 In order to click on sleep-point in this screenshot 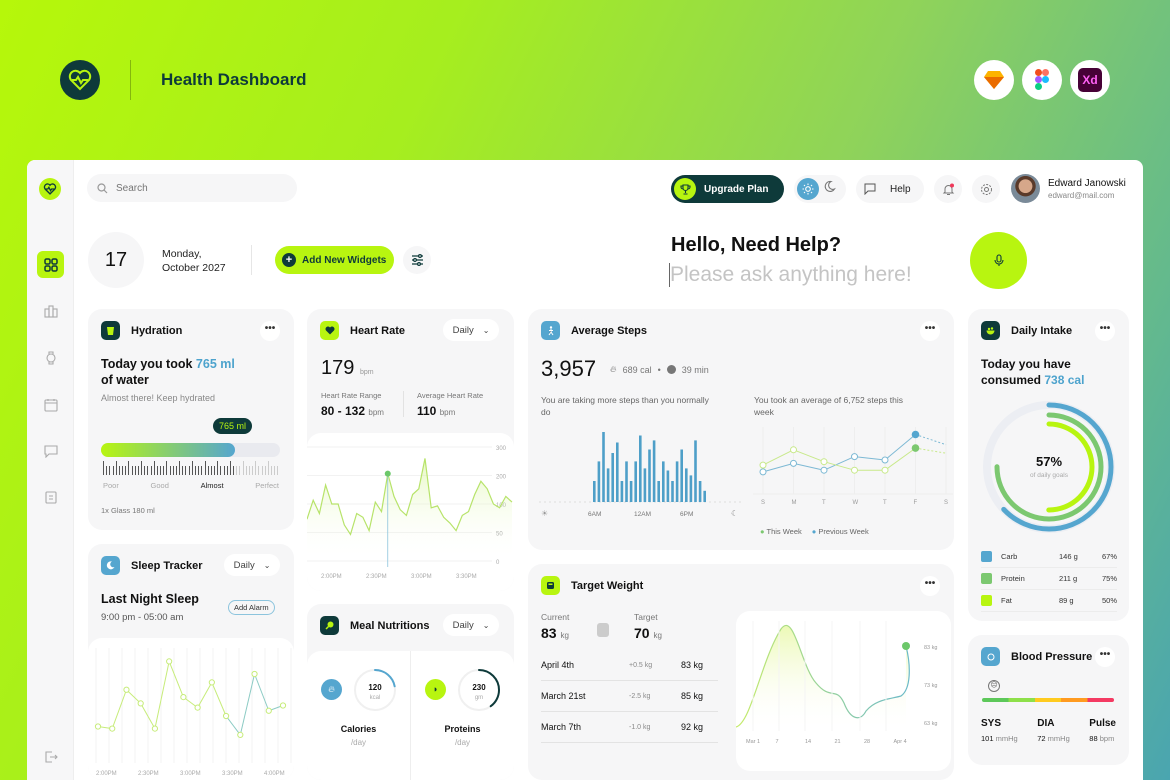, I will do `click(283, 705)`.